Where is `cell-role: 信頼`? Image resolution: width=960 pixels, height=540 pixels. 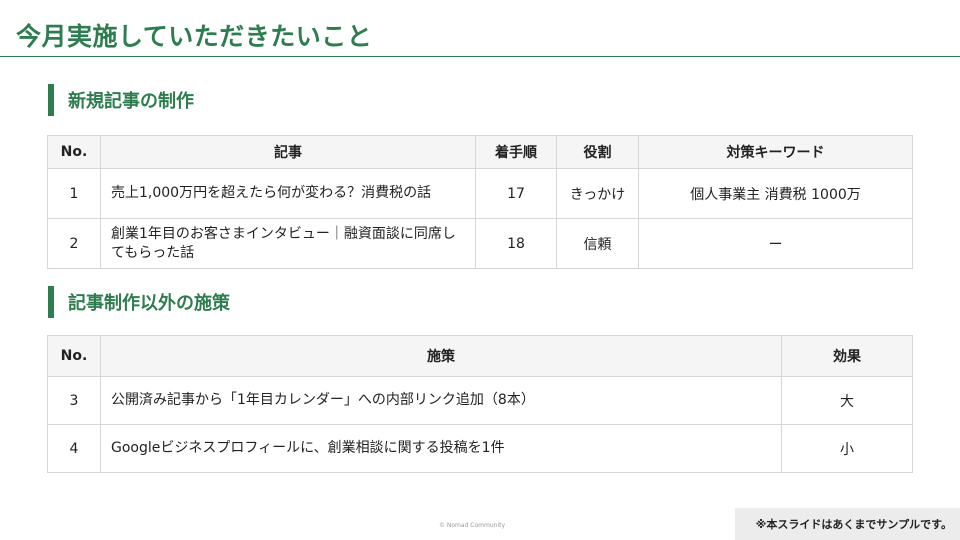
cell-role: 信頼 is located at coordinates (597, 243).